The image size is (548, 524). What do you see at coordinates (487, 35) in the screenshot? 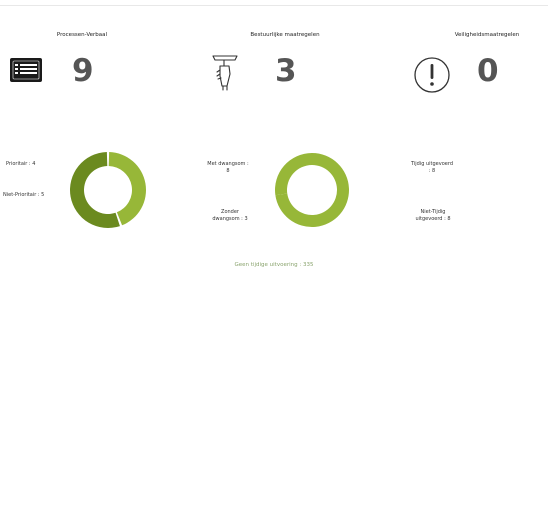
I see `stat-title-veiligheidsmaatregelen: Veiligheidsmaatregelen` at bounding box center [487, 35].